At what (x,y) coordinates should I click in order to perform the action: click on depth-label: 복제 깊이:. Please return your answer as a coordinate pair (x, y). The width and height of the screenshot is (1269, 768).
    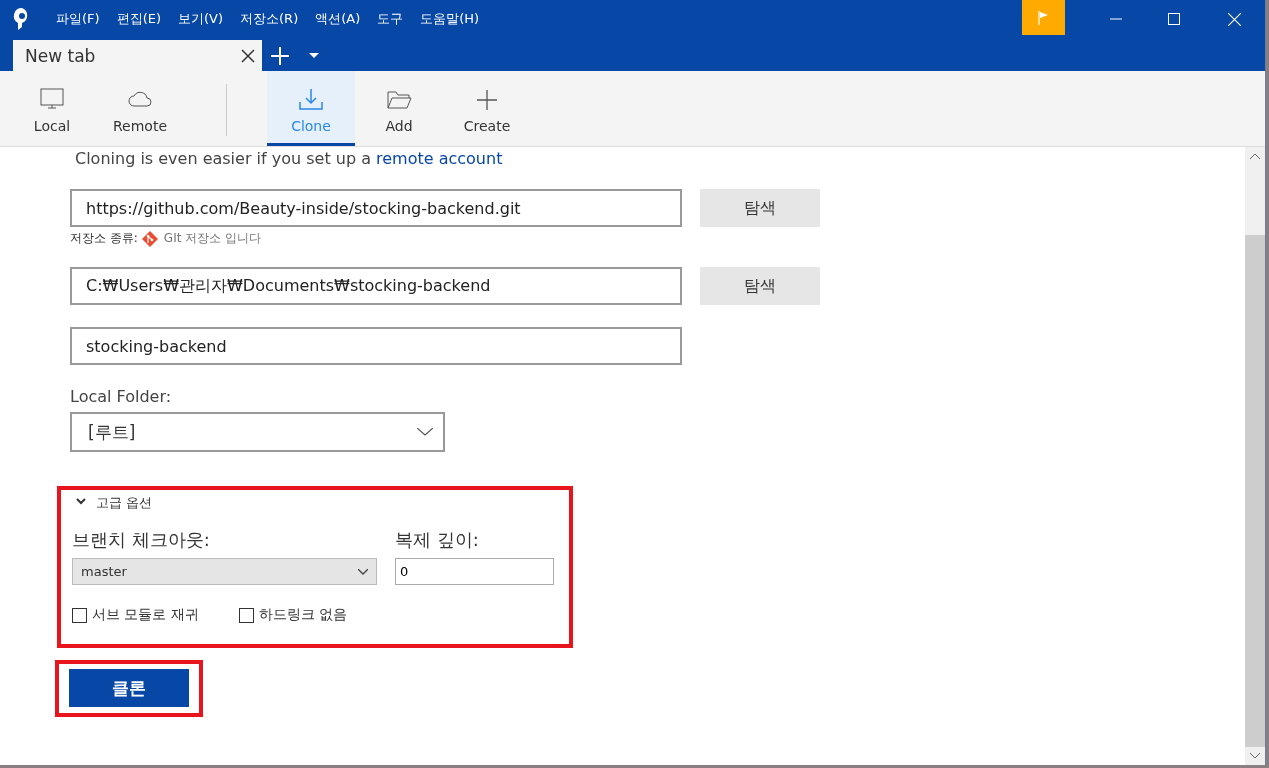
    Looking at the image, I should click on (437, 540).